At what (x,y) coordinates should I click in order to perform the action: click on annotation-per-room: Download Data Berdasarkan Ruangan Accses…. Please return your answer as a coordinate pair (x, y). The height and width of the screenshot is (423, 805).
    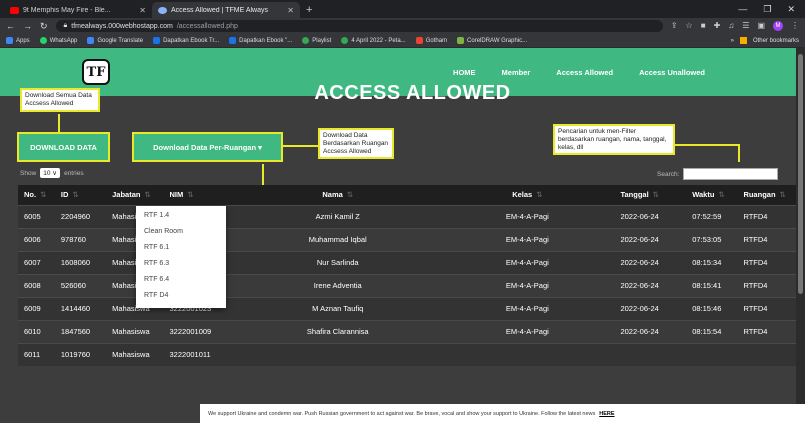
    Looking at the image, I should click on (356, 144).